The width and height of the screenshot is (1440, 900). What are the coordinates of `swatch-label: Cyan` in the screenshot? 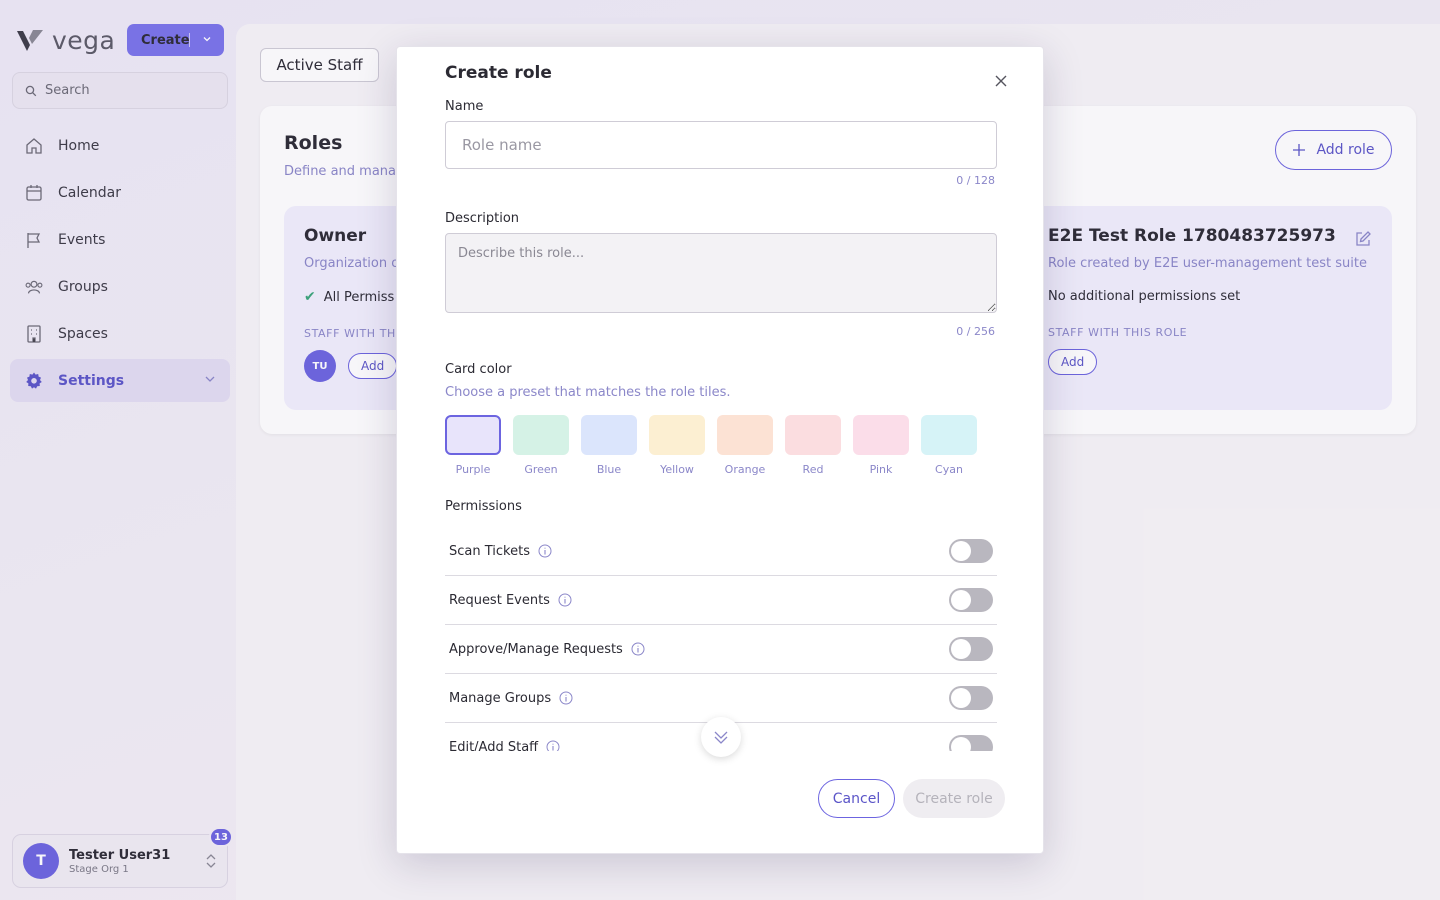 It's located at (949, 469).